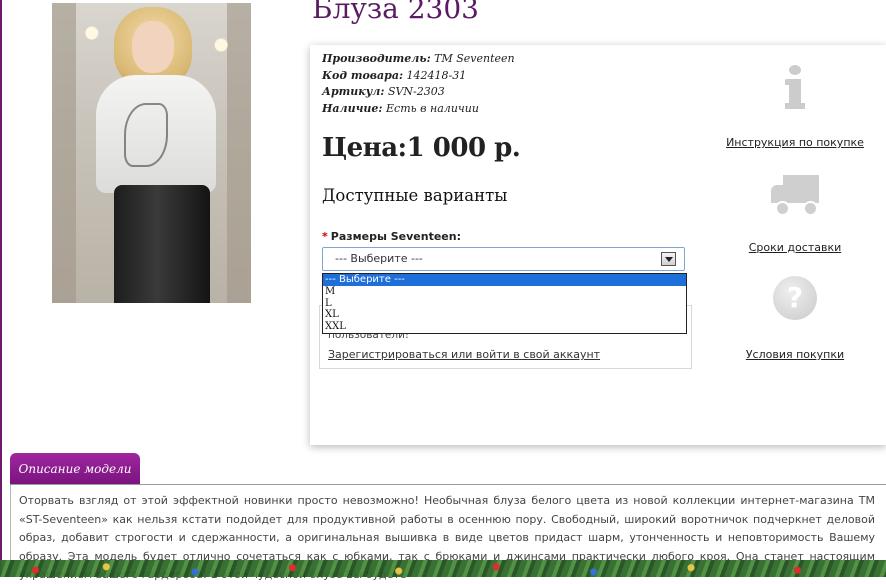 This screenshot has height=585, width=886. I want to click on side-item-conditions-label: Условия покупки, so click(795, 354).